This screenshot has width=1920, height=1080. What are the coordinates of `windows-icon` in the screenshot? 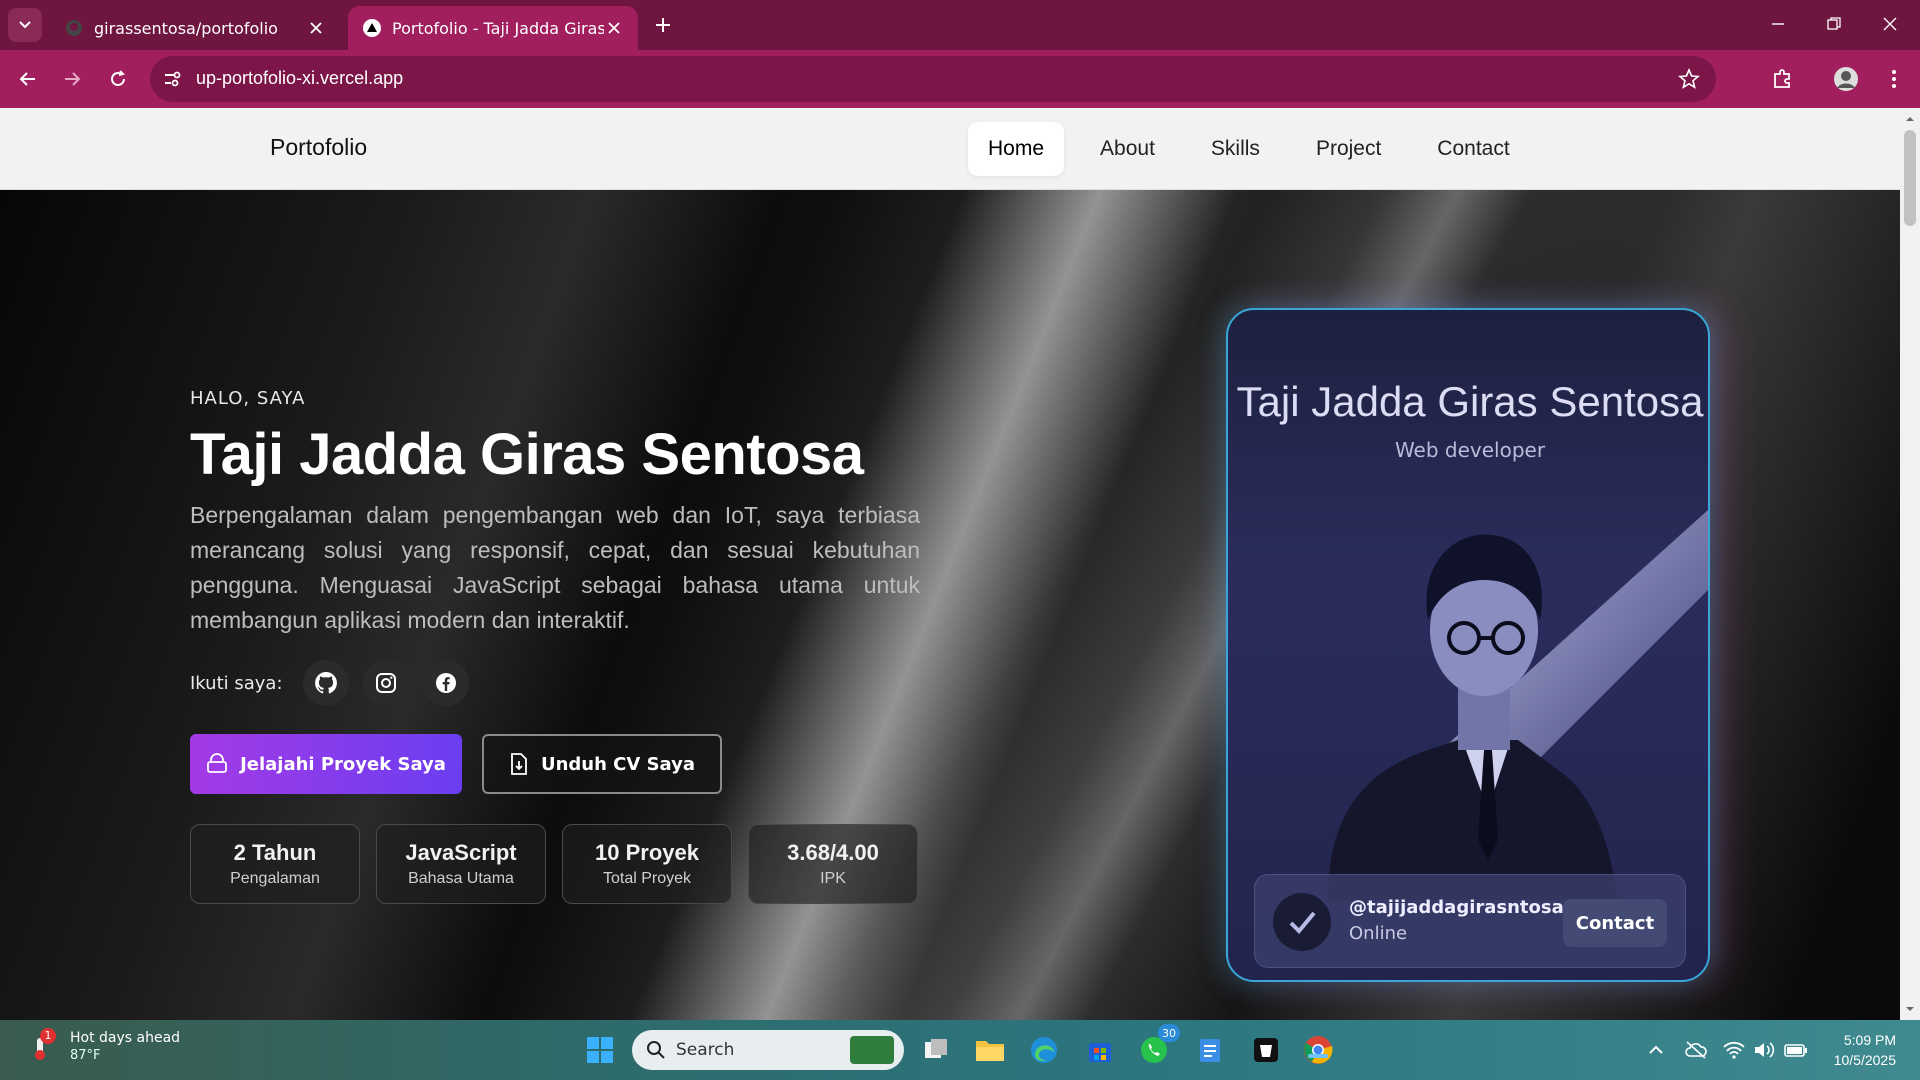 It's located at (600, 1050).